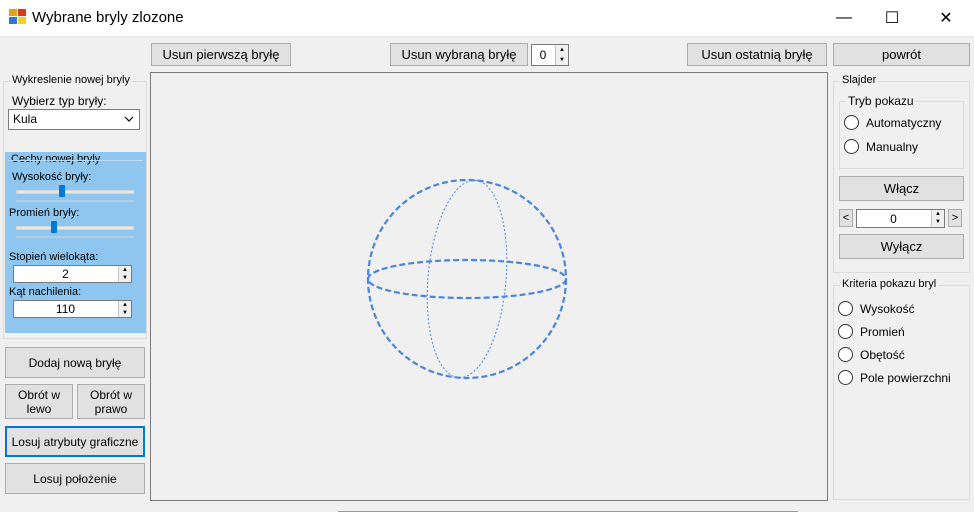  Describe the element at coordinates (487, 18) in the screenshot. I see `title-bar: Wybrane bryly zlozone — ☐ ✕` at that location.